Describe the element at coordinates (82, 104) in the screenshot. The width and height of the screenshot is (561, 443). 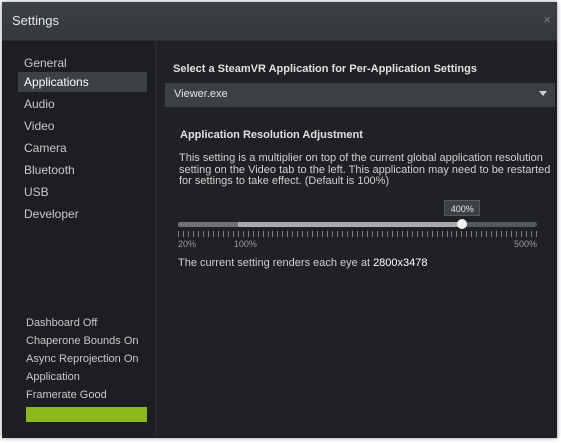
I see `sidebar-item-audio: Audio` at that location.